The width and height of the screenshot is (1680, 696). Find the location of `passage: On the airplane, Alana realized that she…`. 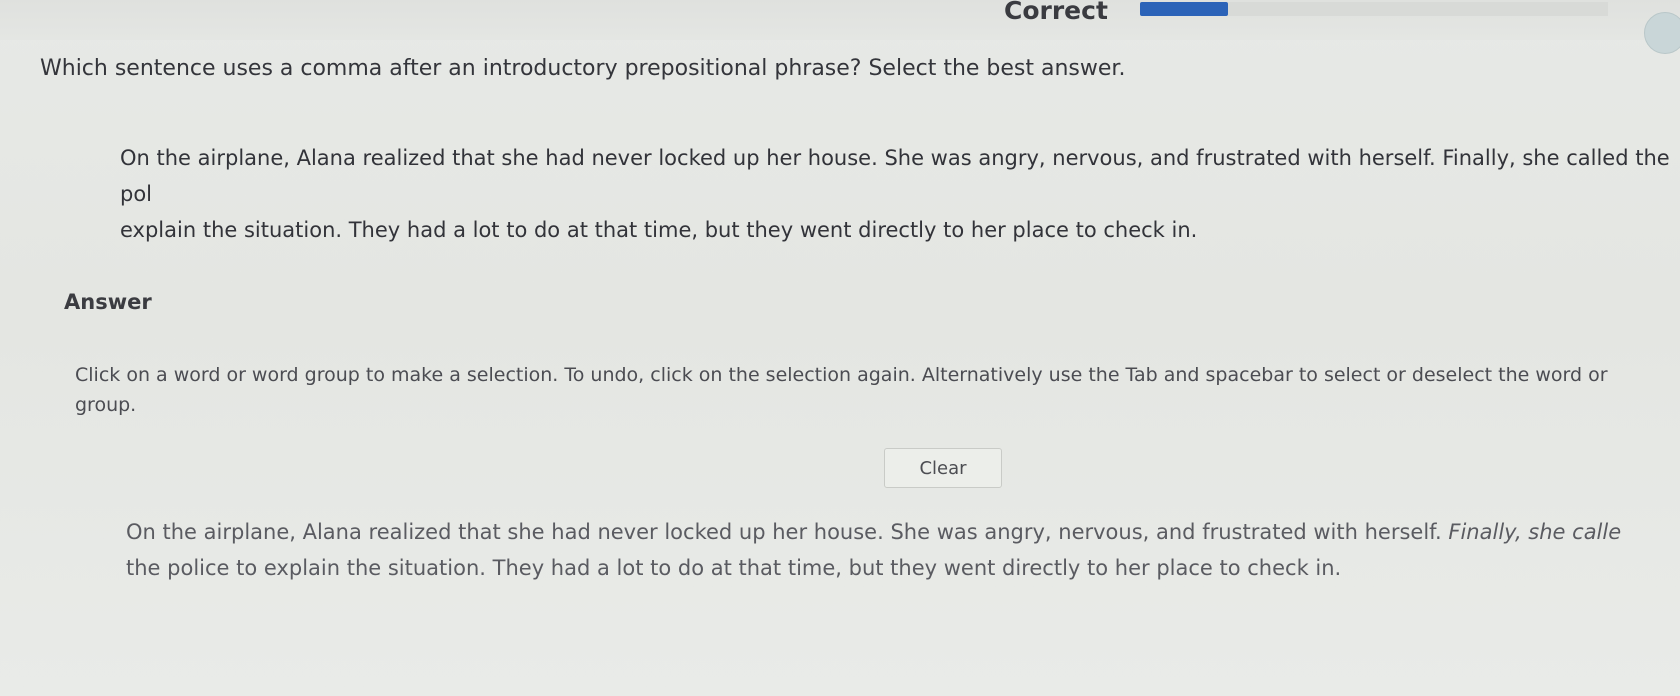

passage: On the airplane, Alana realized that she… is located at coordinates (900, 194).